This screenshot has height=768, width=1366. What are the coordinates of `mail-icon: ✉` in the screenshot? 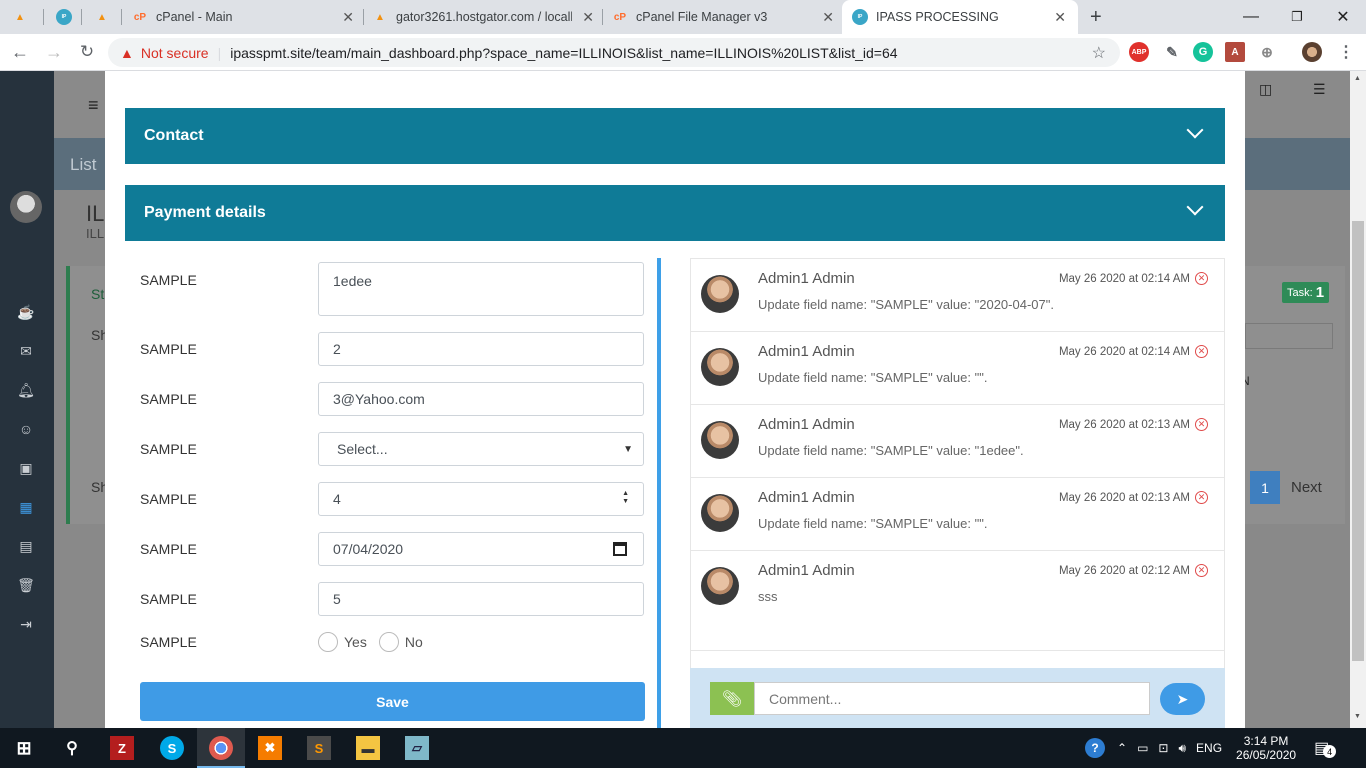 It's located at (26, 352).